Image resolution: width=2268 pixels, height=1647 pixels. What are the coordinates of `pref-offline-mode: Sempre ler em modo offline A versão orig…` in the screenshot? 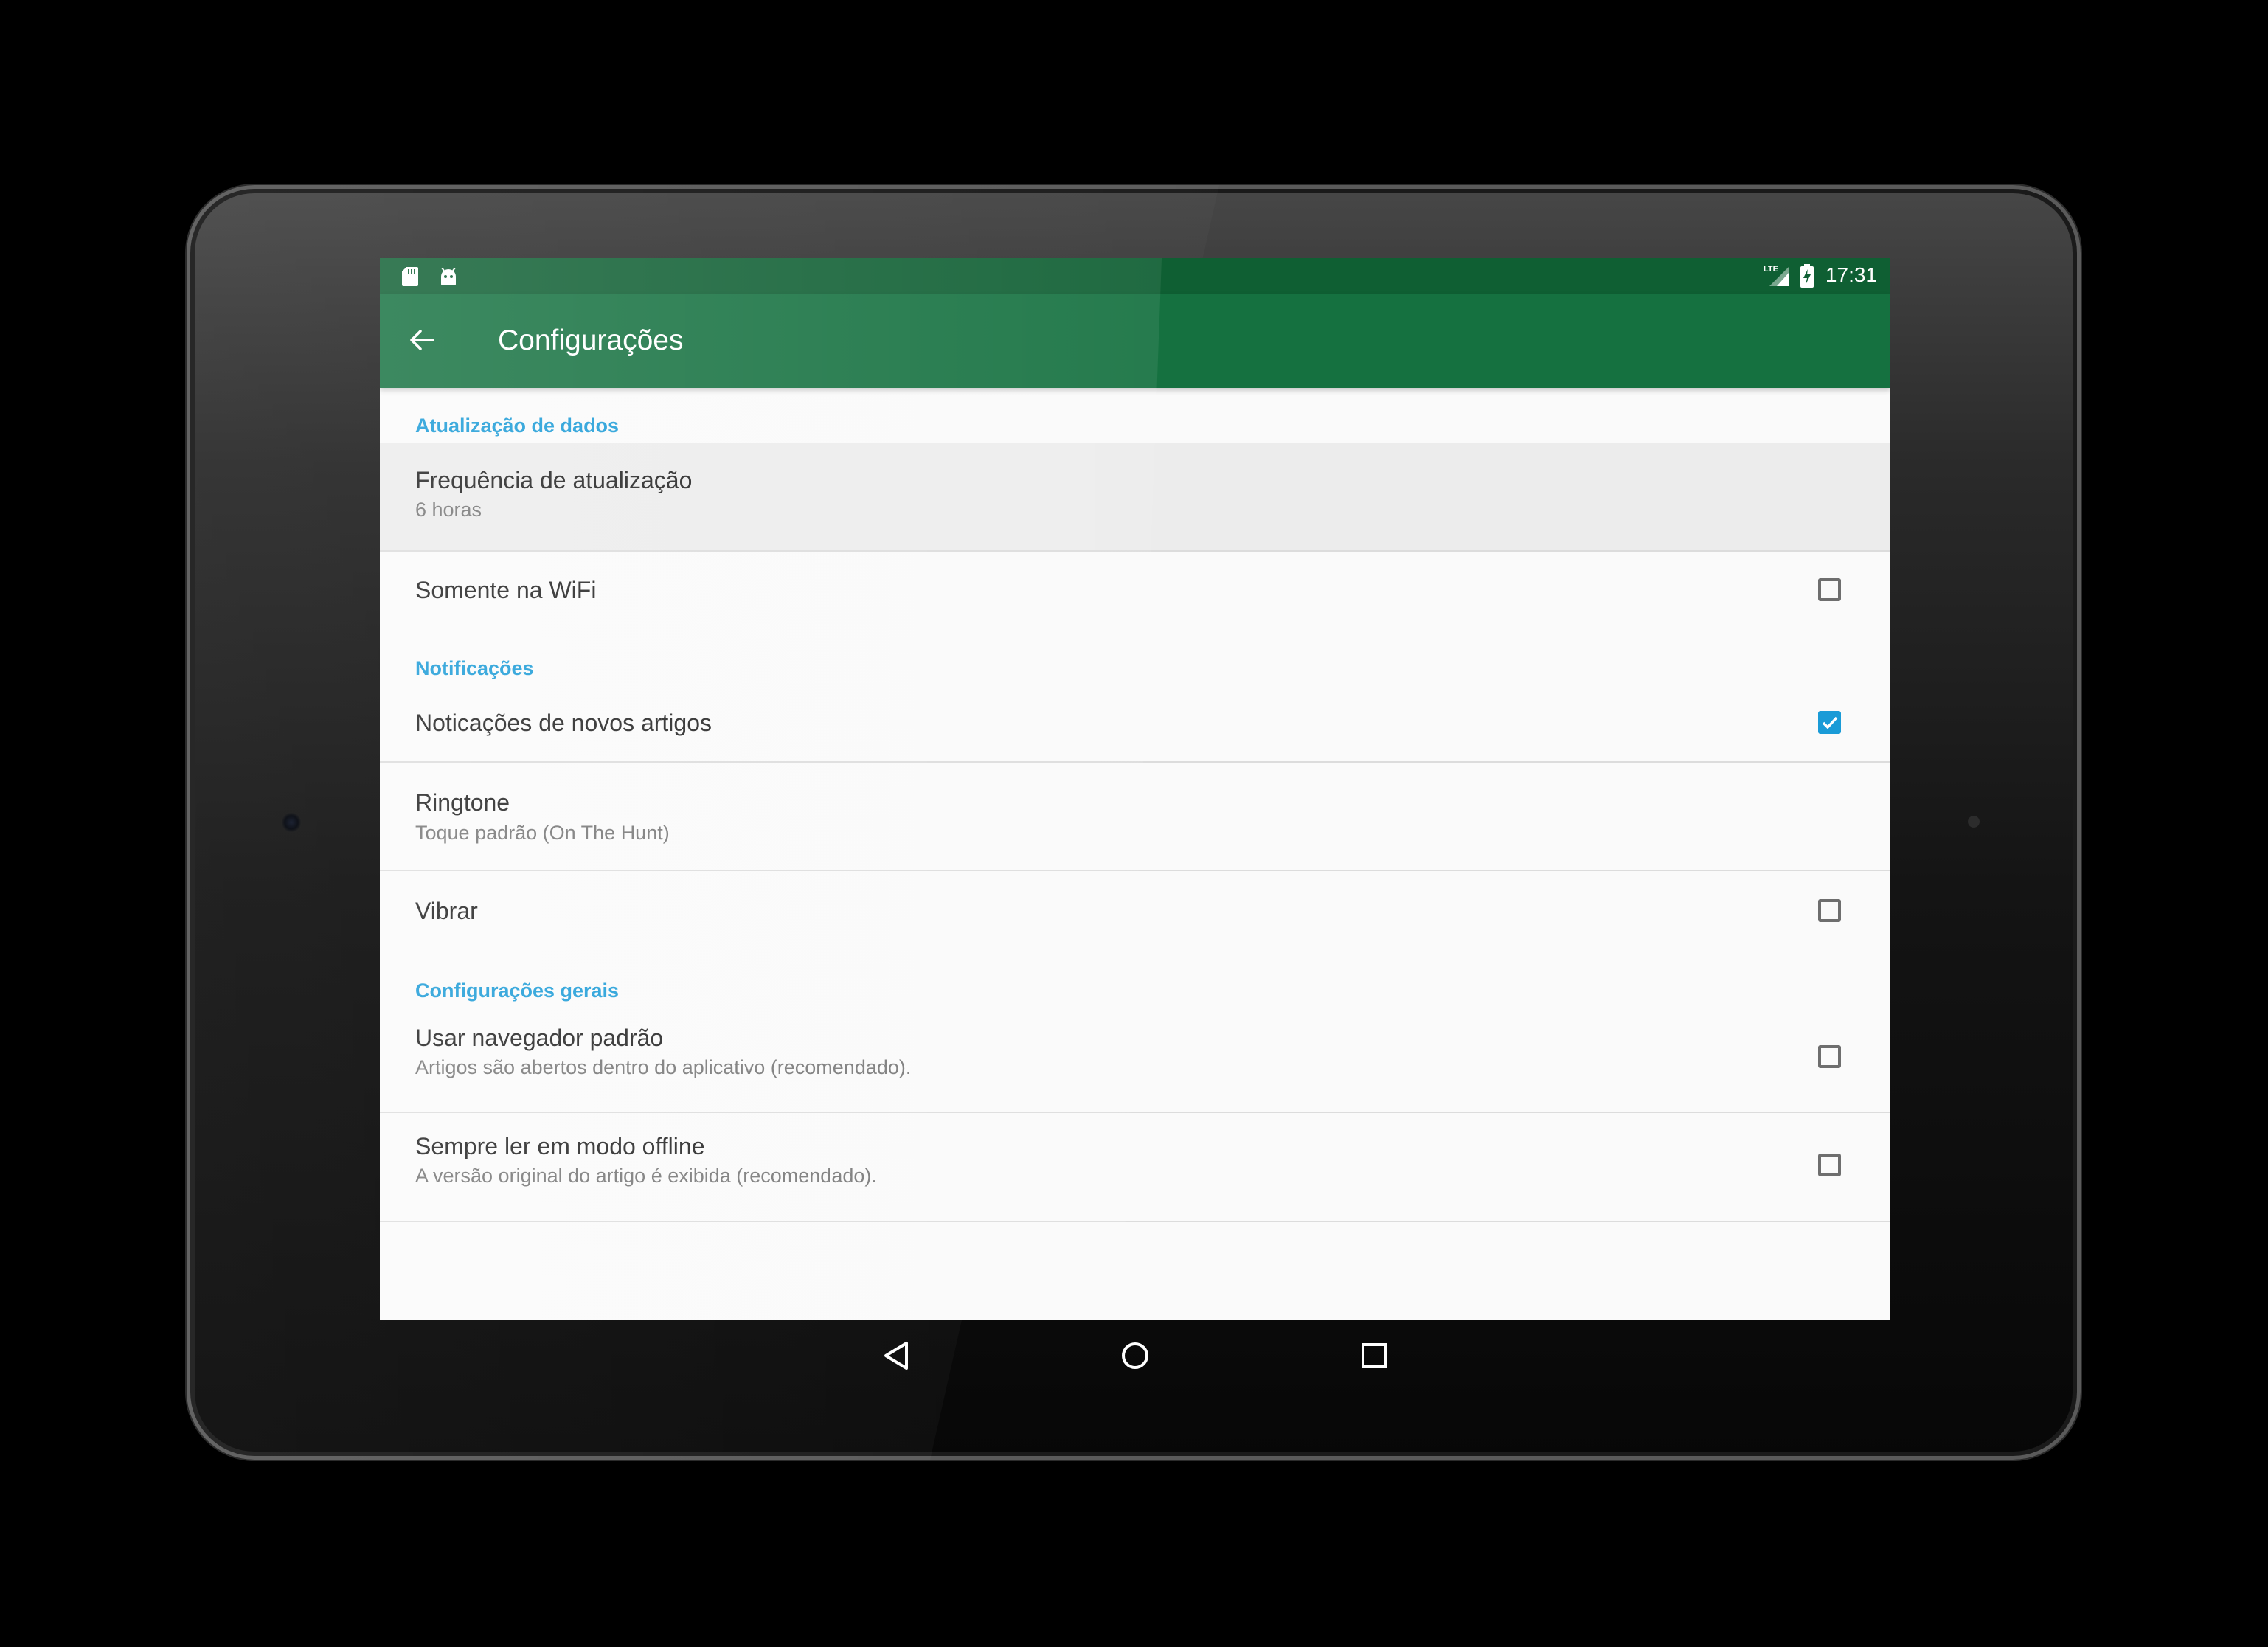 It's located at (1135, 1167).